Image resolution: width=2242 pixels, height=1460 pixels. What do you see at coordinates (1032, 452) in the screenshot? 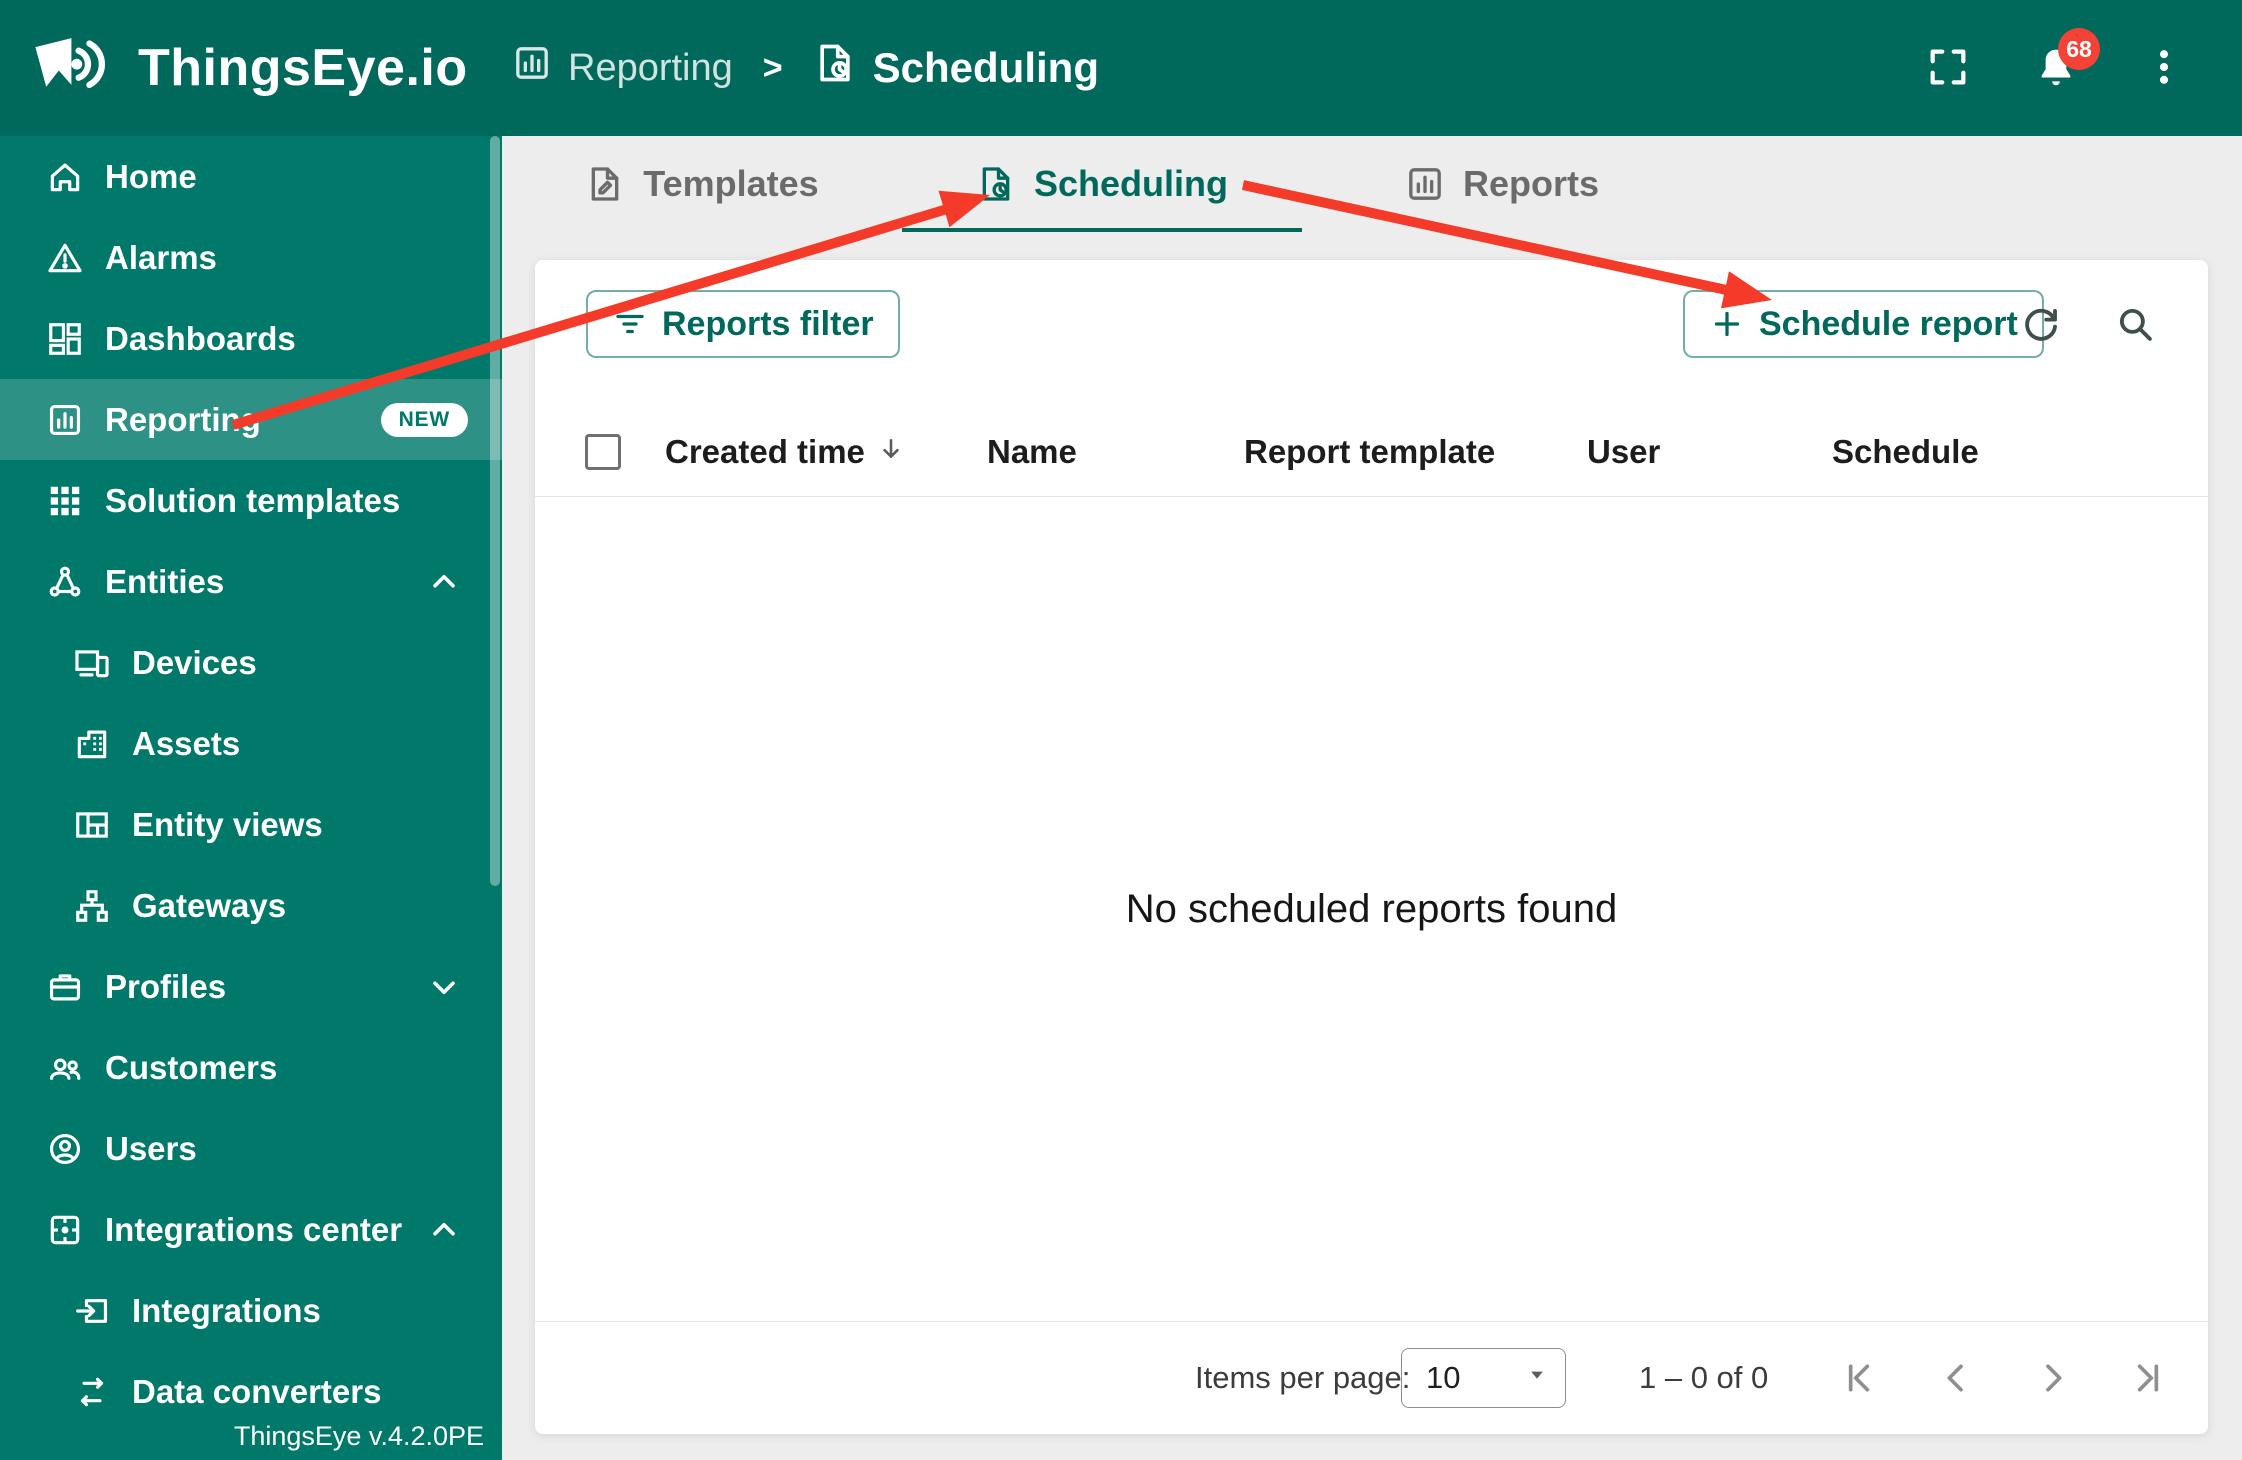
I see `column-name: Name` at bounding box center [1032, 452].